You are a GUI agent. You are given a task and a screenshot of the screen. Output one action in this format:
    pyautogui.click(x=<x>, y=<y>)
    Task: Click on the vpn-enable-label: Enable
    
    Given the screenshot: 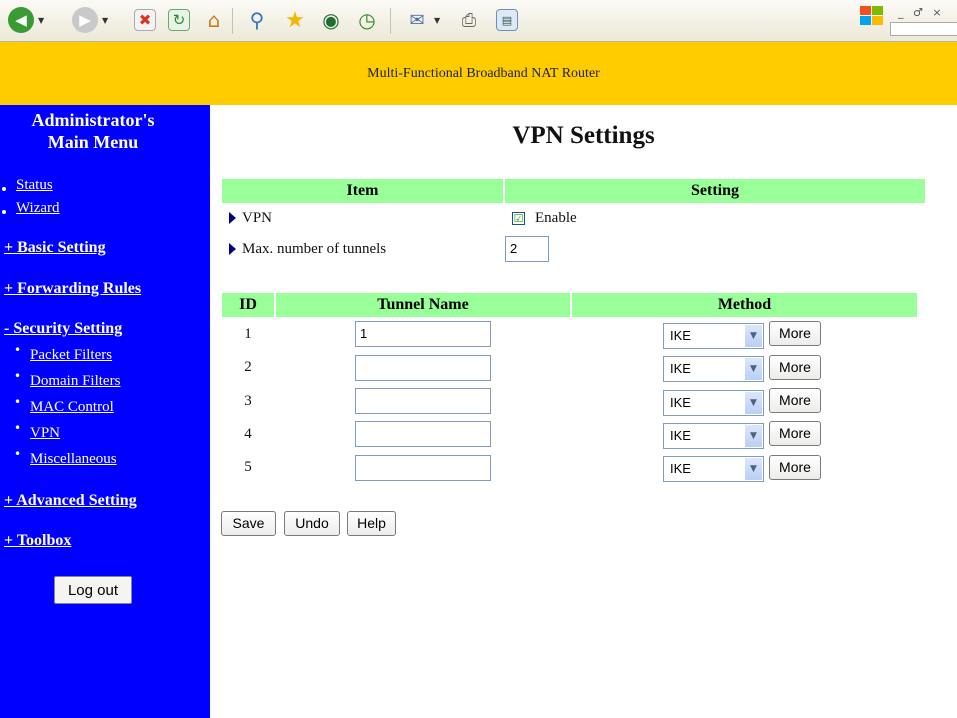 What is the action you would take?
    pyautogui.click(x=556, y=218)
    